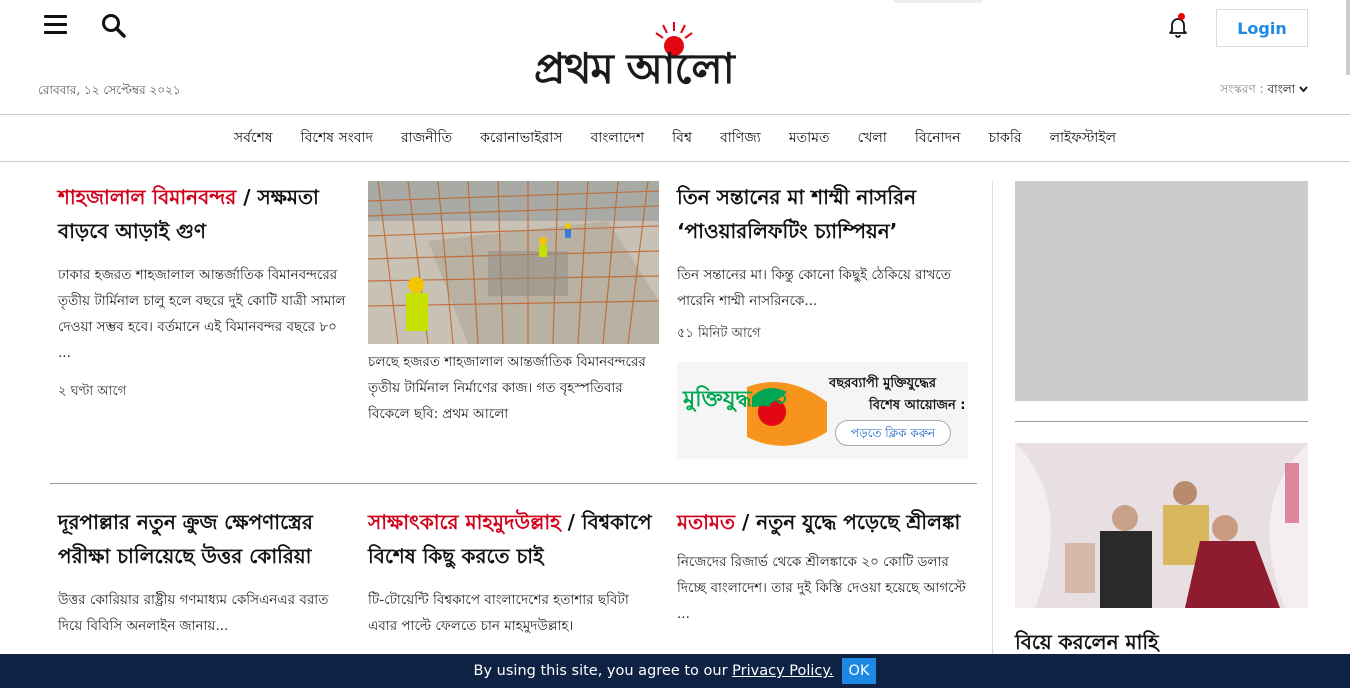  Describe the element at coordinates (92, 391) in the screenshot. I see `lead-time: ২ ঘণ্টা আগে` at that location.